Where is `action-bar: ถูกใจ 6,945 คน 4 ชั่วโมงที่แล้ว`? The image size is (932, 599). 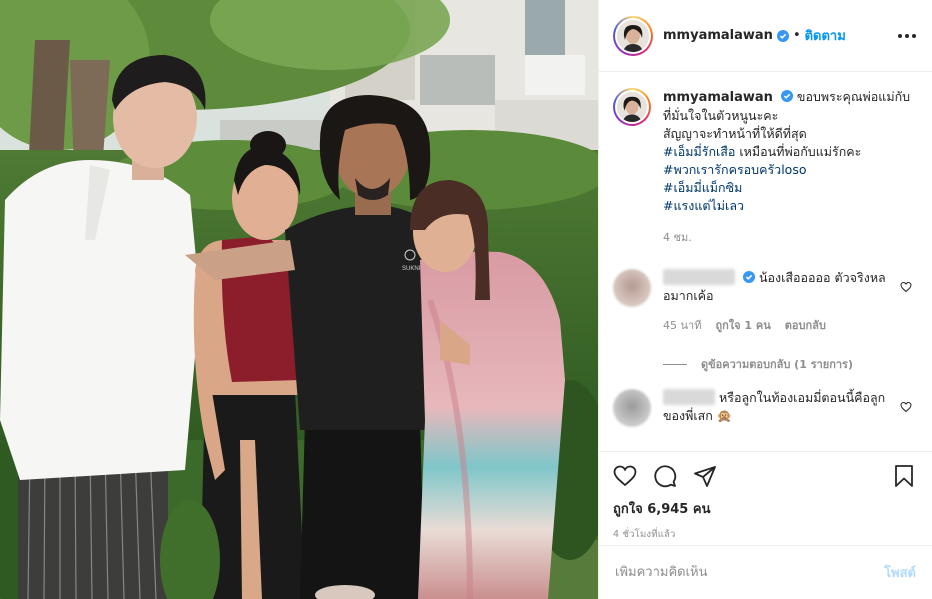
action-bar: ถูกใจ 6,945 คน 4 ชั่วโมงที่แล้ว is located at coordinates (765, 497).